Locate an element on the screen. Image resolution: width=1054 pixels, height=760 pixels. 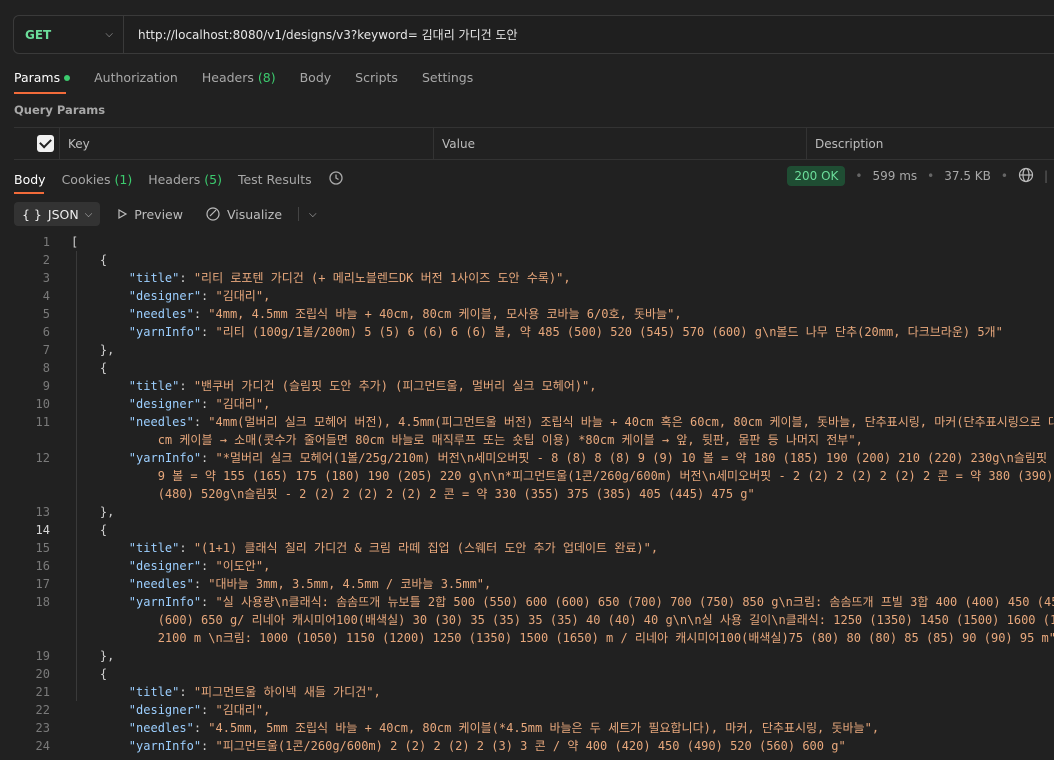
tab-test-results: Test Results is located at coordinates (275, 179).